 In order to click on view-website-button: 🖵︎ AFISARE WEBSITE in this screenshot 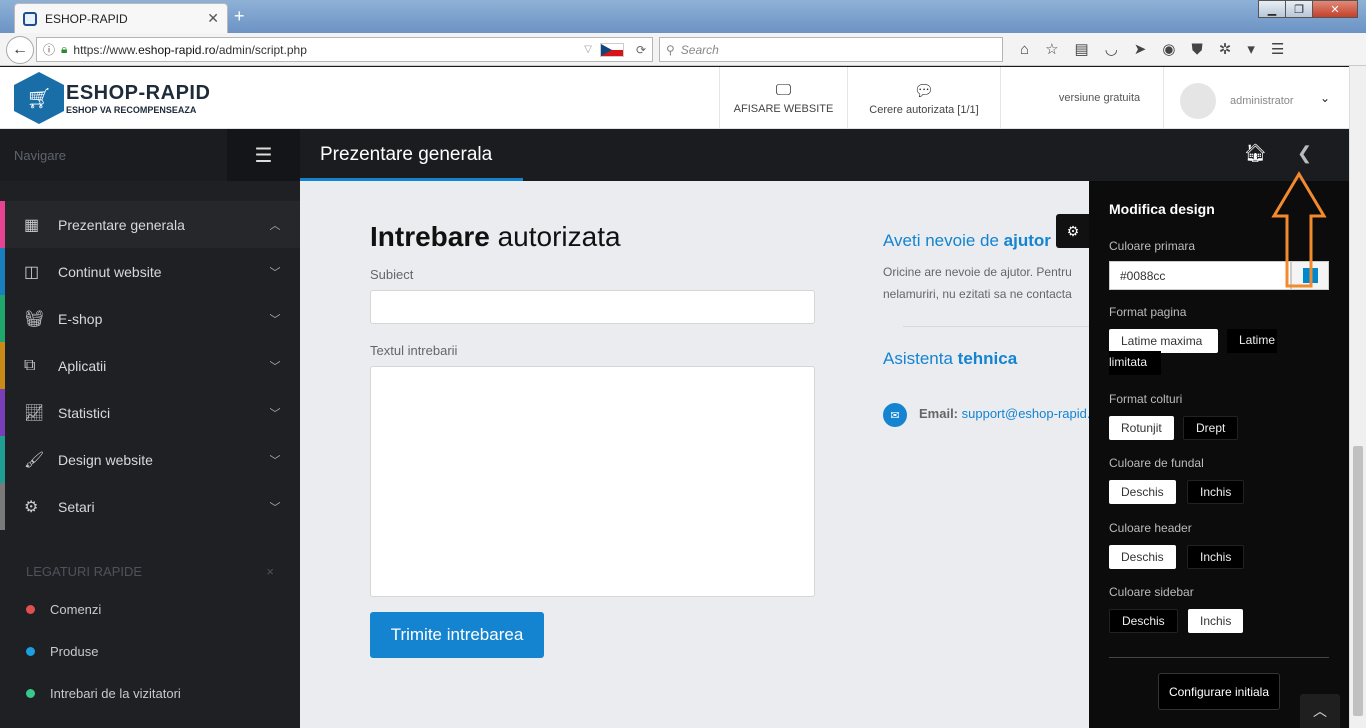, I will do `click(783, 98)`.